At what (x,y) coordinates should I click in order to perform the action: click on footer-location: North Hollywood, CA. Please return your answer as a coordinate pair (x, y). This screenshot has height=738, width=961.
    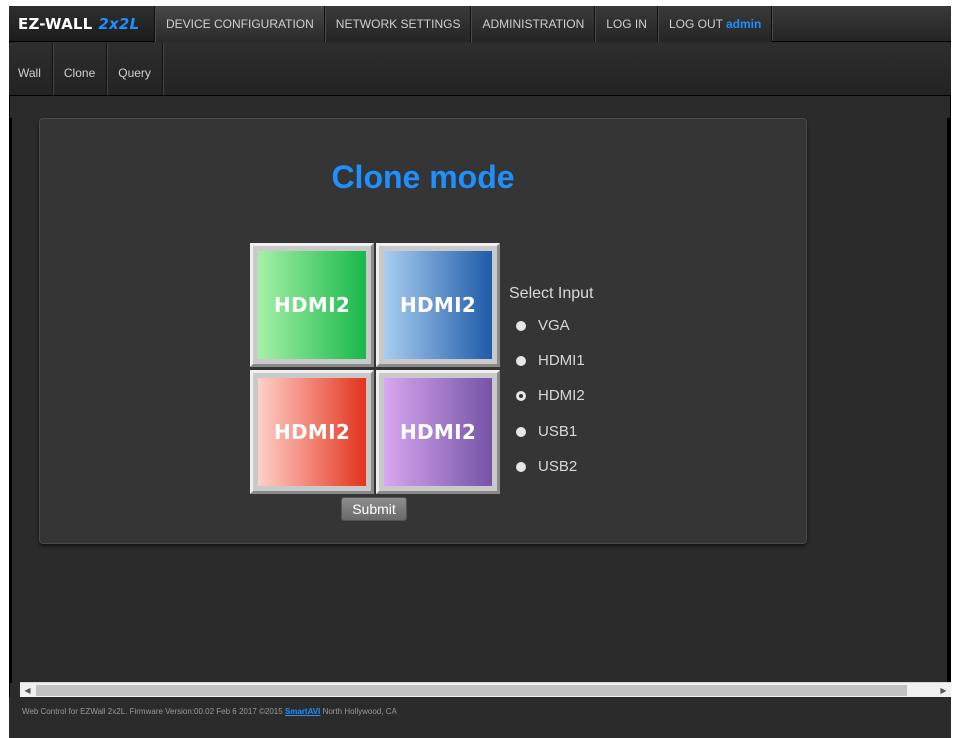
    Looking at the image, I should click on (358, 711).